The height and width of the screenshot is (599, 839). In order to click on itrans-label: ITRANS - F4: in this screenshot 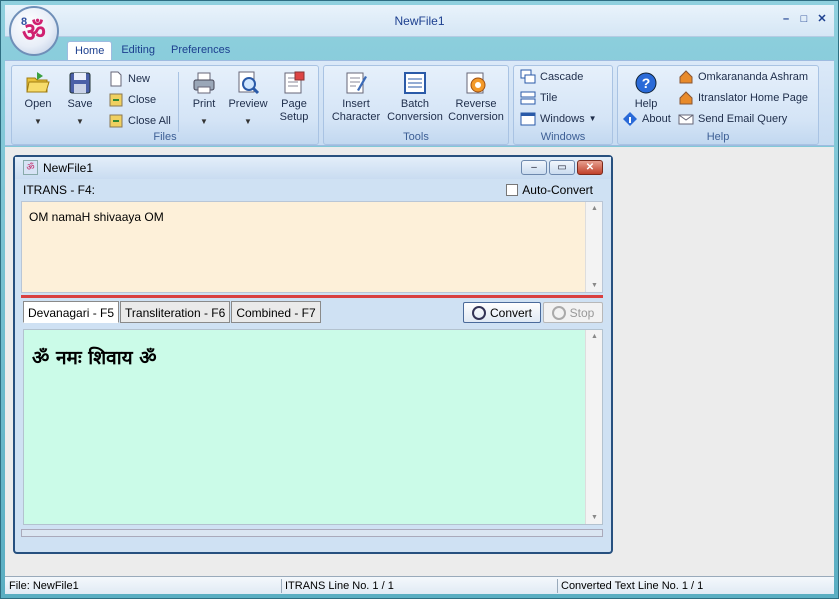, I will do `click(59, 190)`.